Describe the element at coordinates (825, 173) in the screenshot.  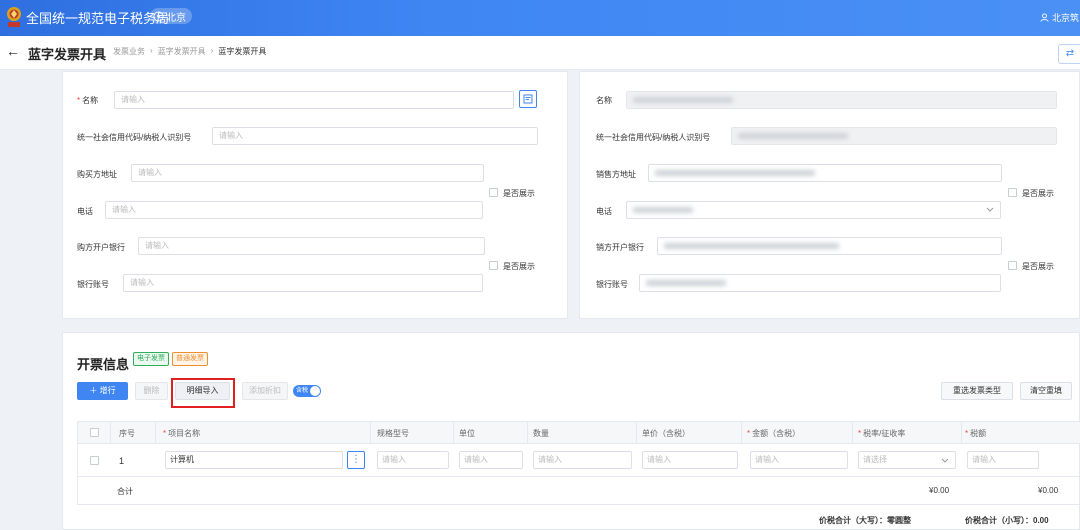
I see `seller-address-input` at that location.